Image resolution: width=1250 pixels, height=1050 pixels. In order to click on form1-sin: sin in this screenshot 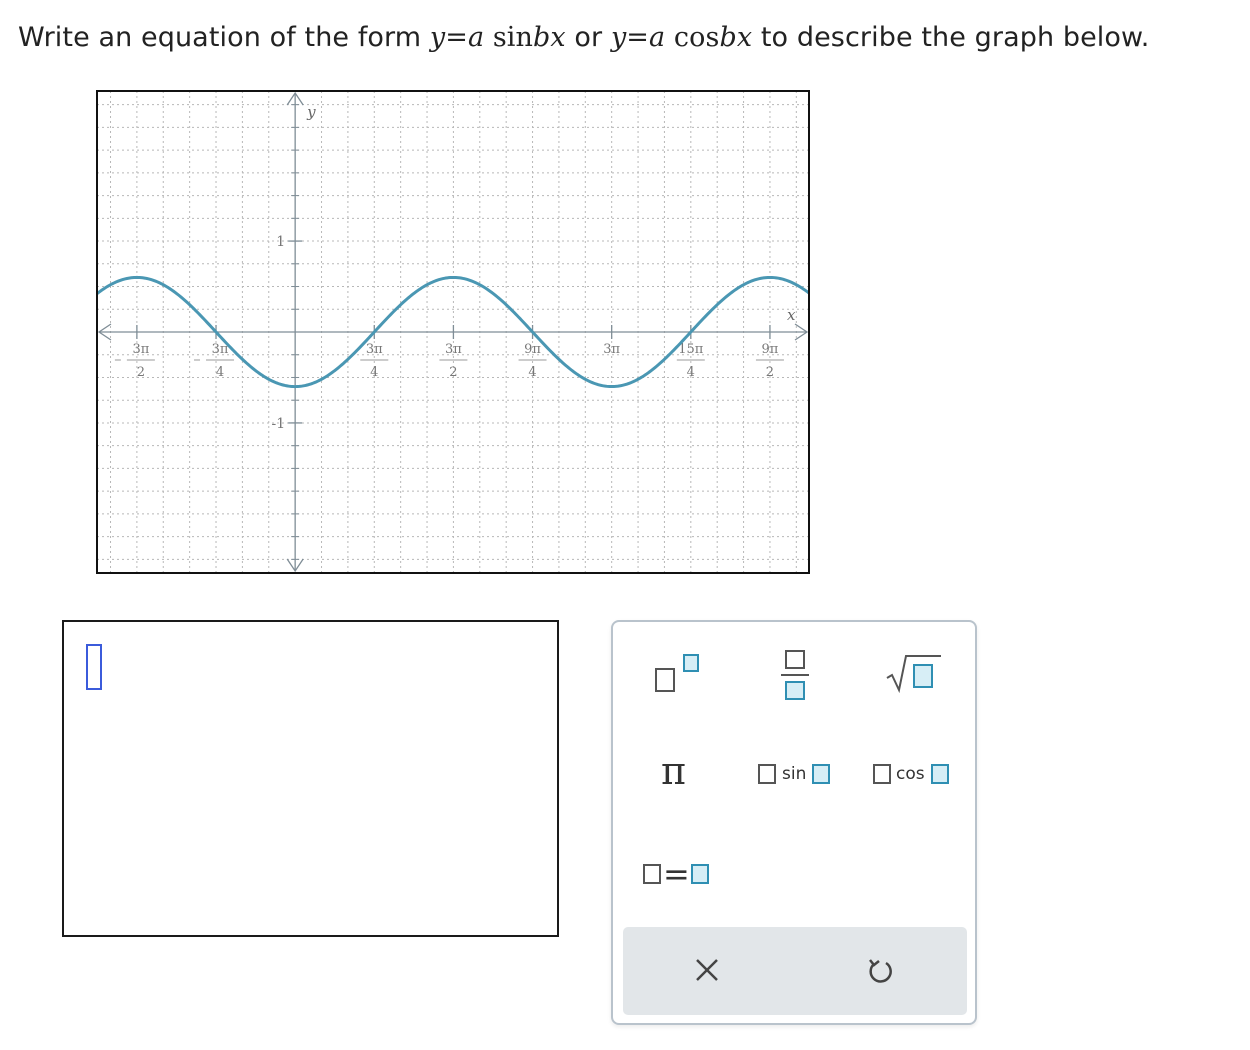, I will do `click(509, 37)`.